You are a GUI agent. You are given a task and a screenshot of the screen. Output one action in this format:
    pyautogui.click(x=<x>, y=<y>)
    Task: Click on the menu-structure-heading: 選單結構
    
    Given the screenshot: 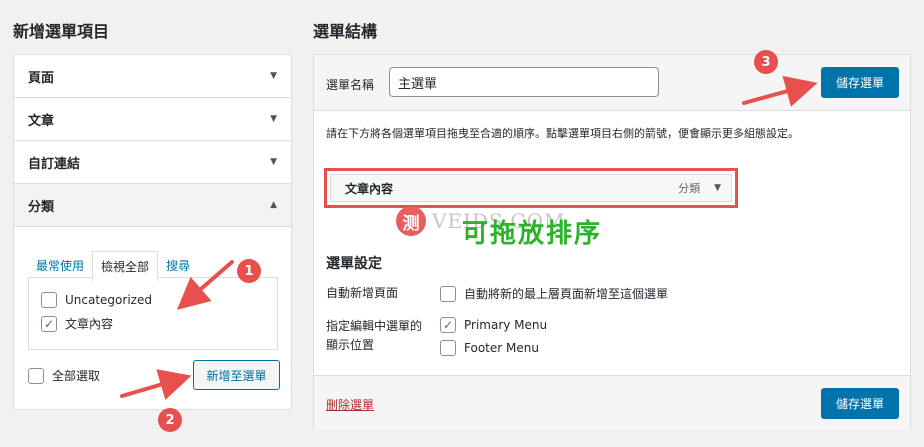 What is the action you would take?
    pyautogui.click(x=345, y=31)
    